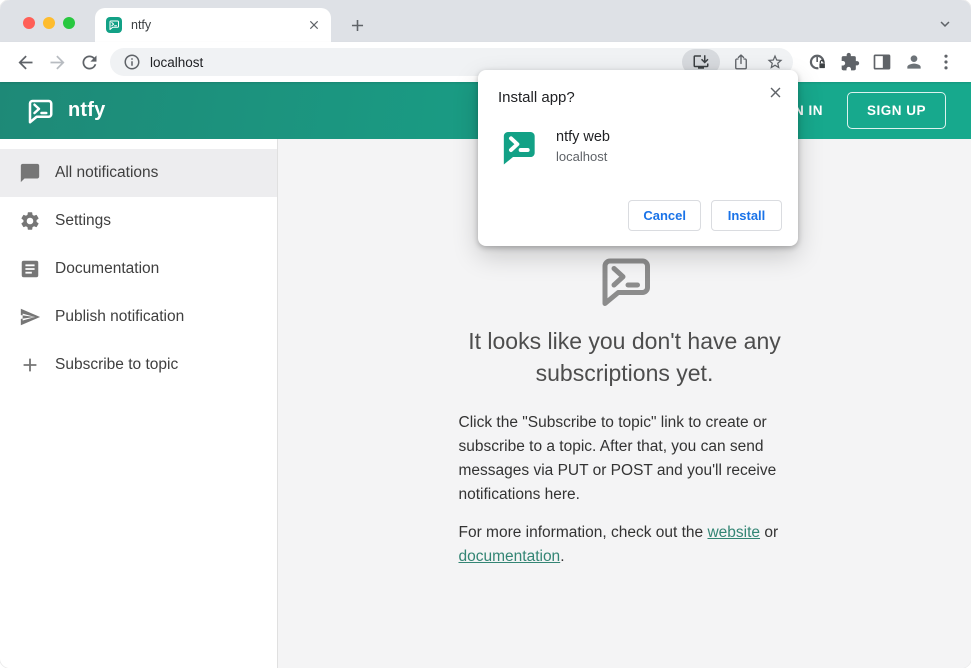  I want to click on close-window-button, so click(29, 23).